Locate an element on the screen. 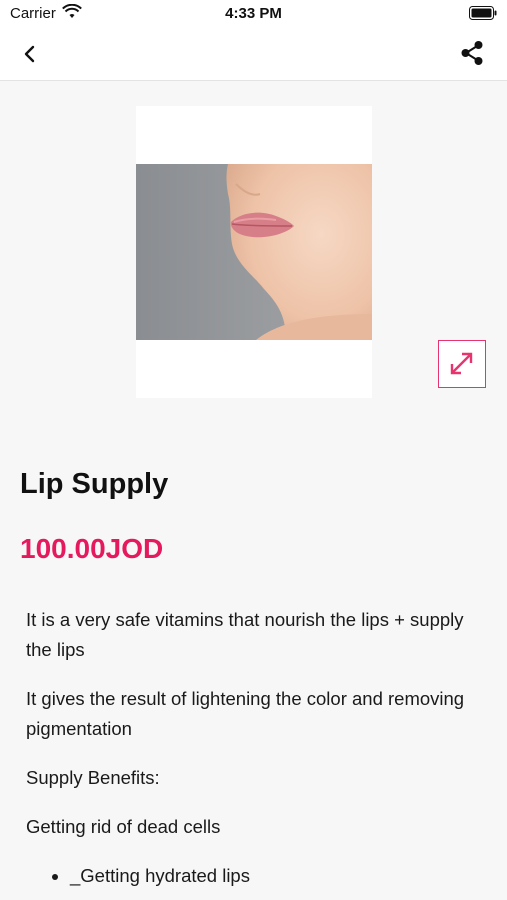  status-time: 4:33 PM is located at coordinates (253, 13).